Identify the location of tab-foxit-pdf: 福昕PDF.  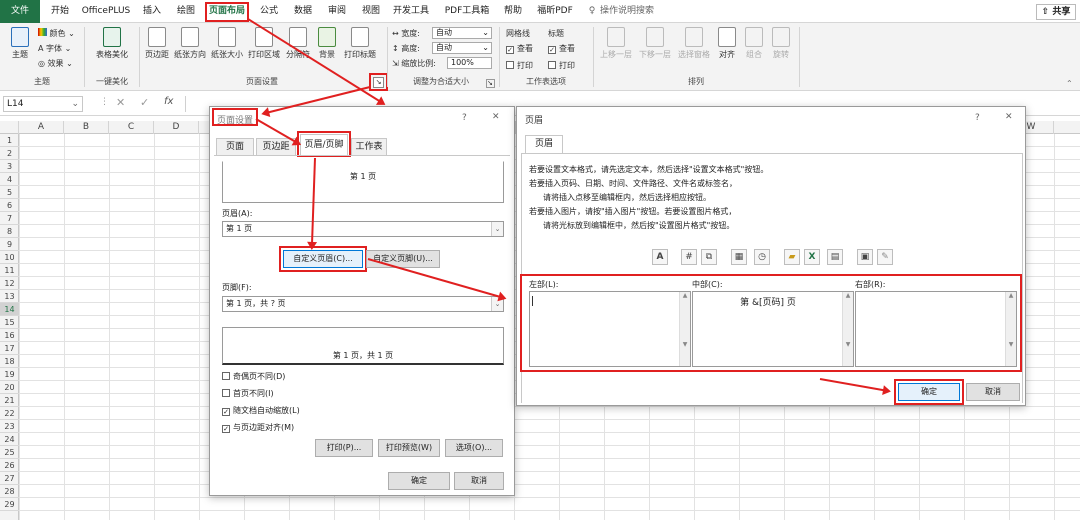
(555, 11).